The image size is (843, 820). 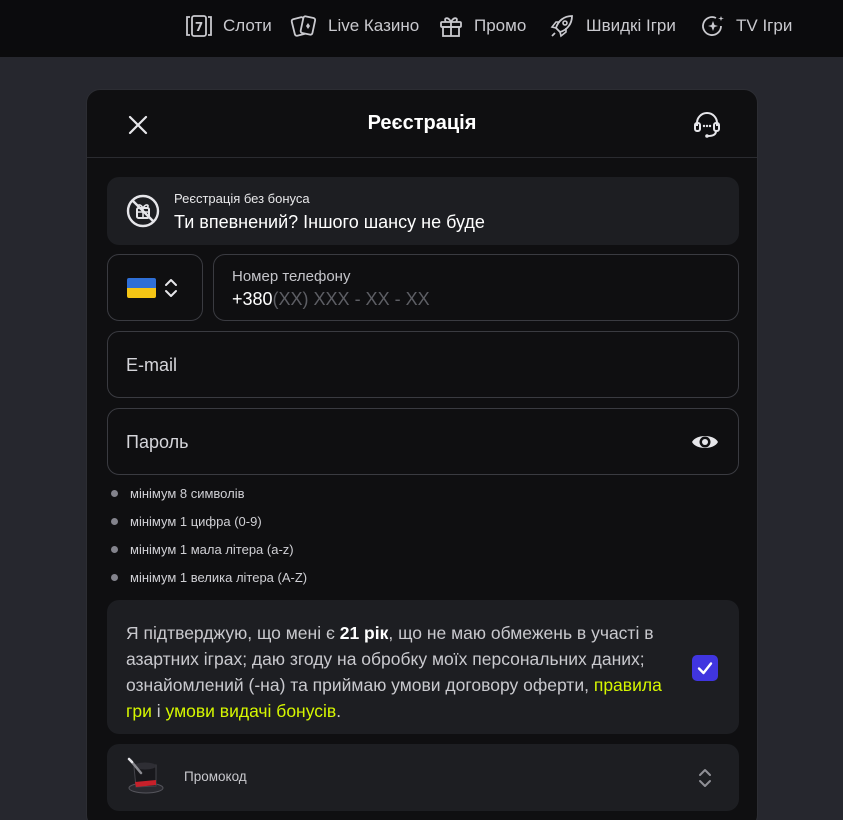 I want to click on svg-text: 7, so click(x=199, y=27).